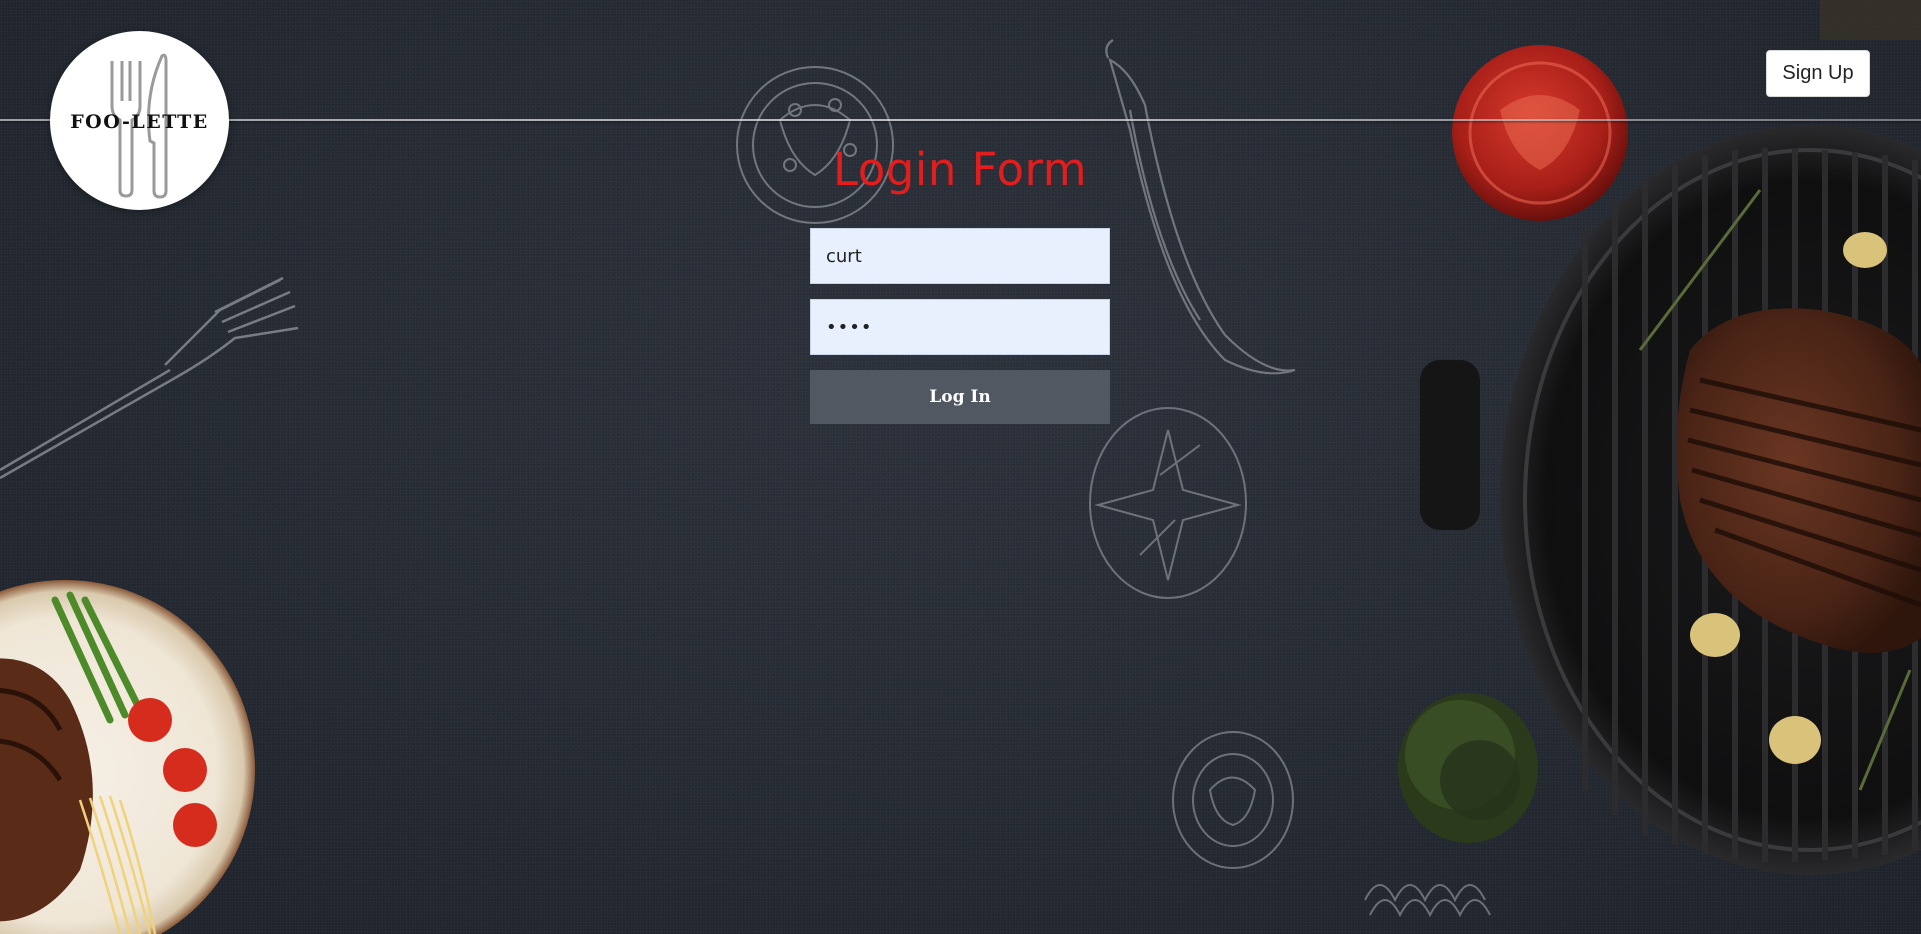  What do you see at coordinates (1818, 73) in the screenshot?
I see `signup-button: Sign Up` at bounding box center [1818, 73].